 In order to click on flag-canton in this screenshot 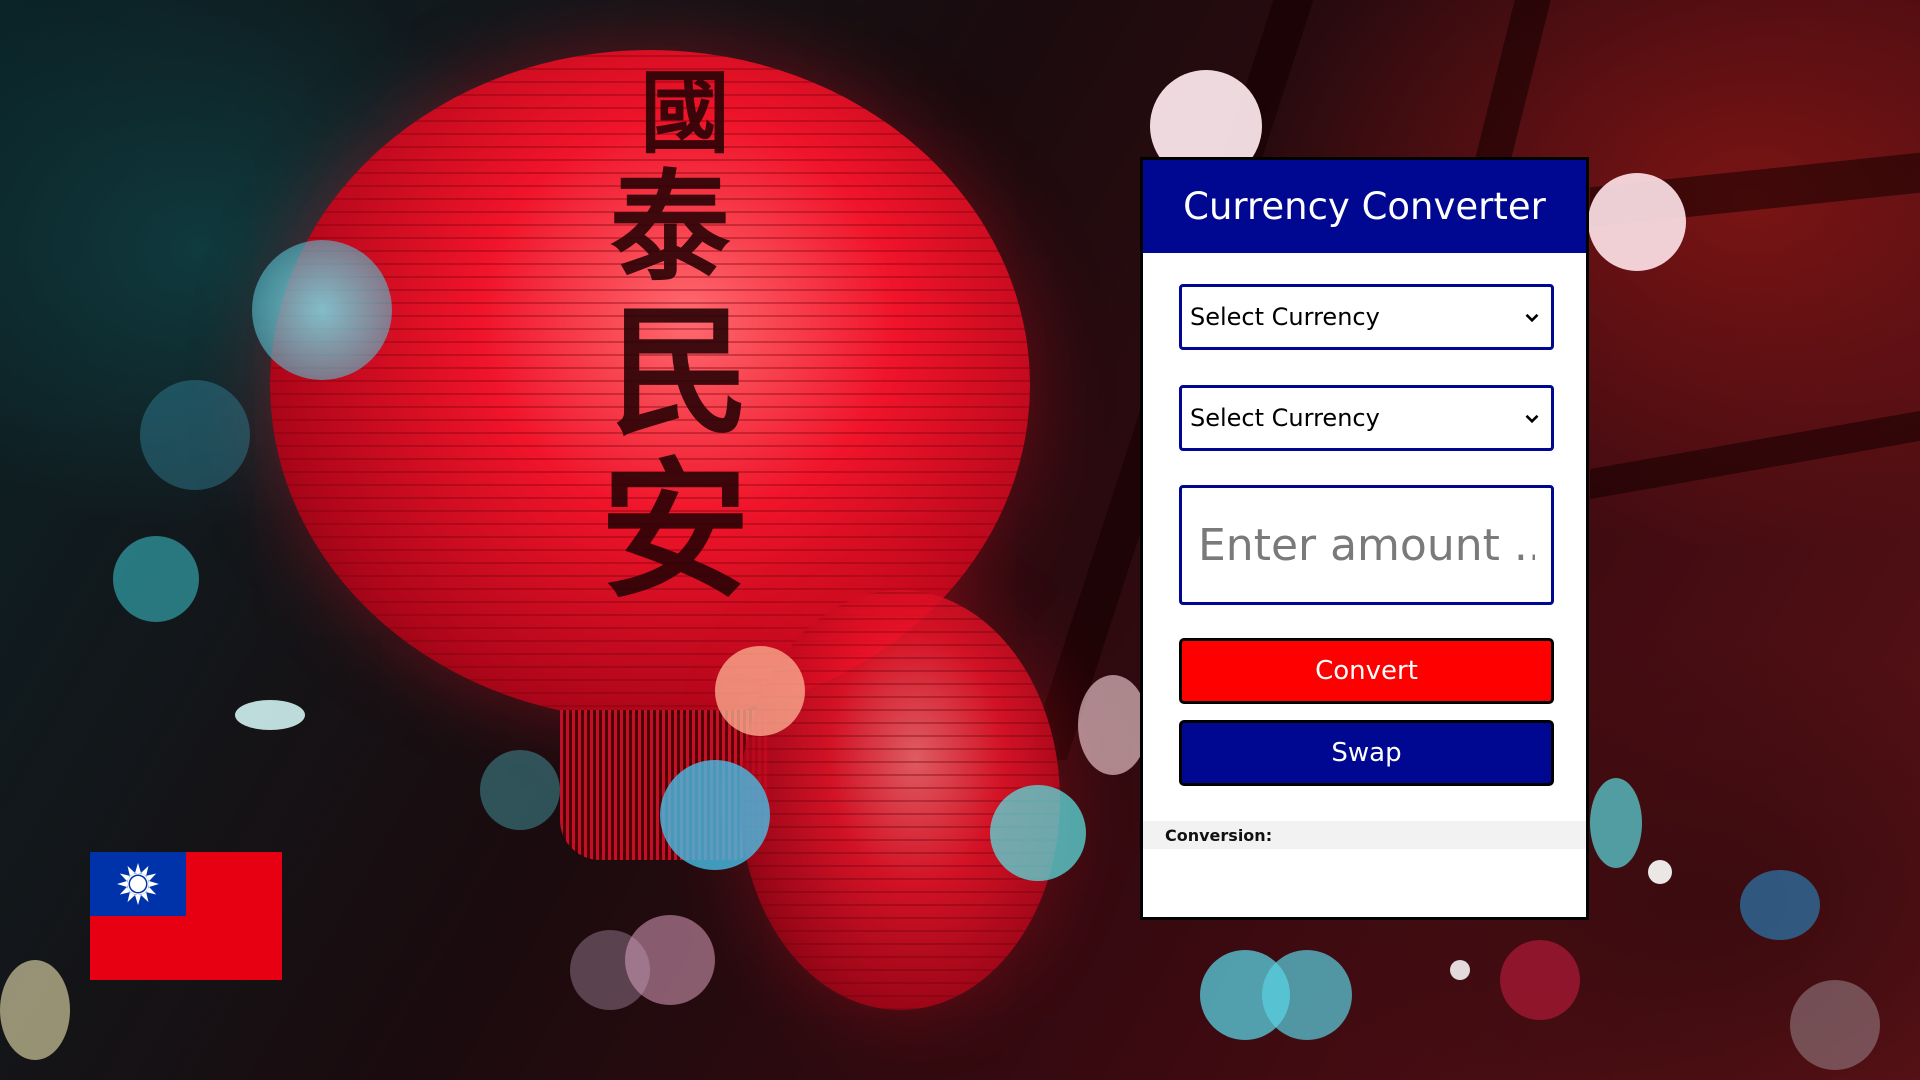, I will do `click(138, 884)`.